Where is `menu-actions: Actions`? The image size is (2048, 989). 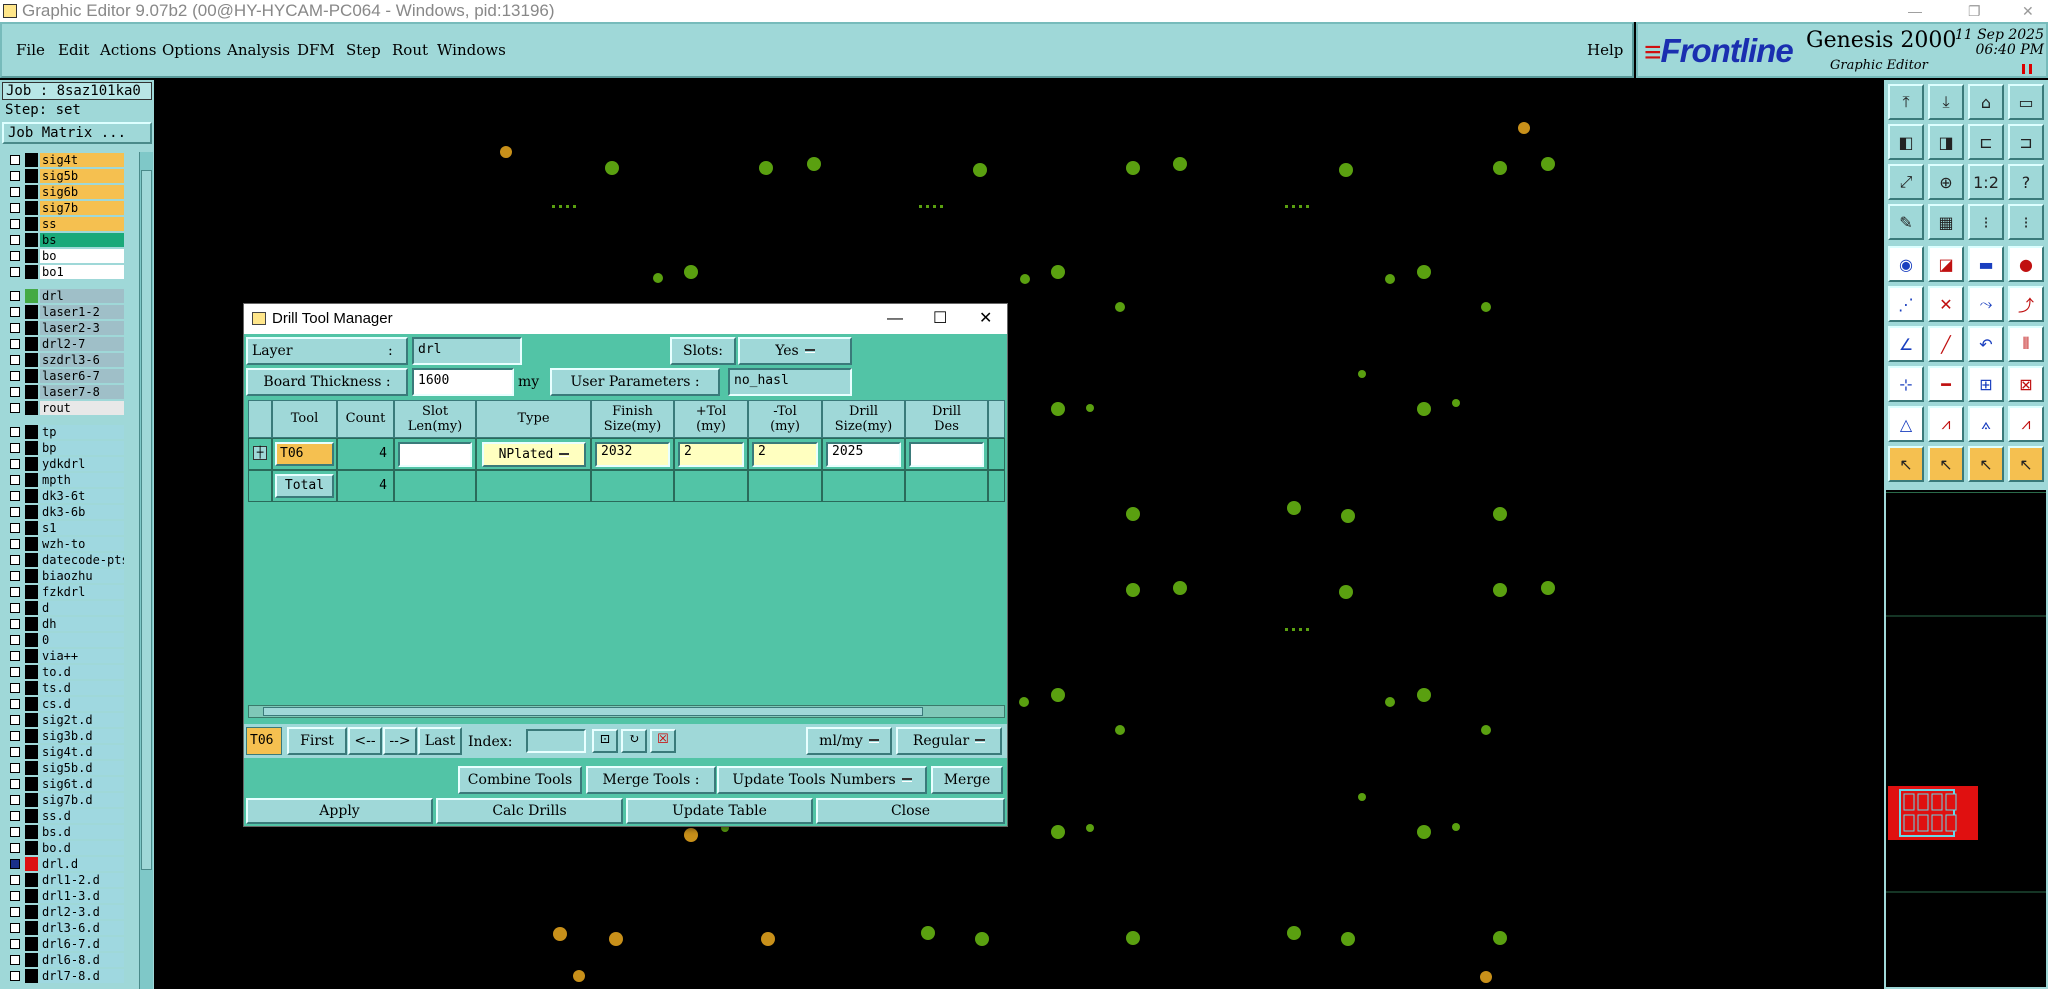
menu-actions: Actions is located at coordinates (128, 50).